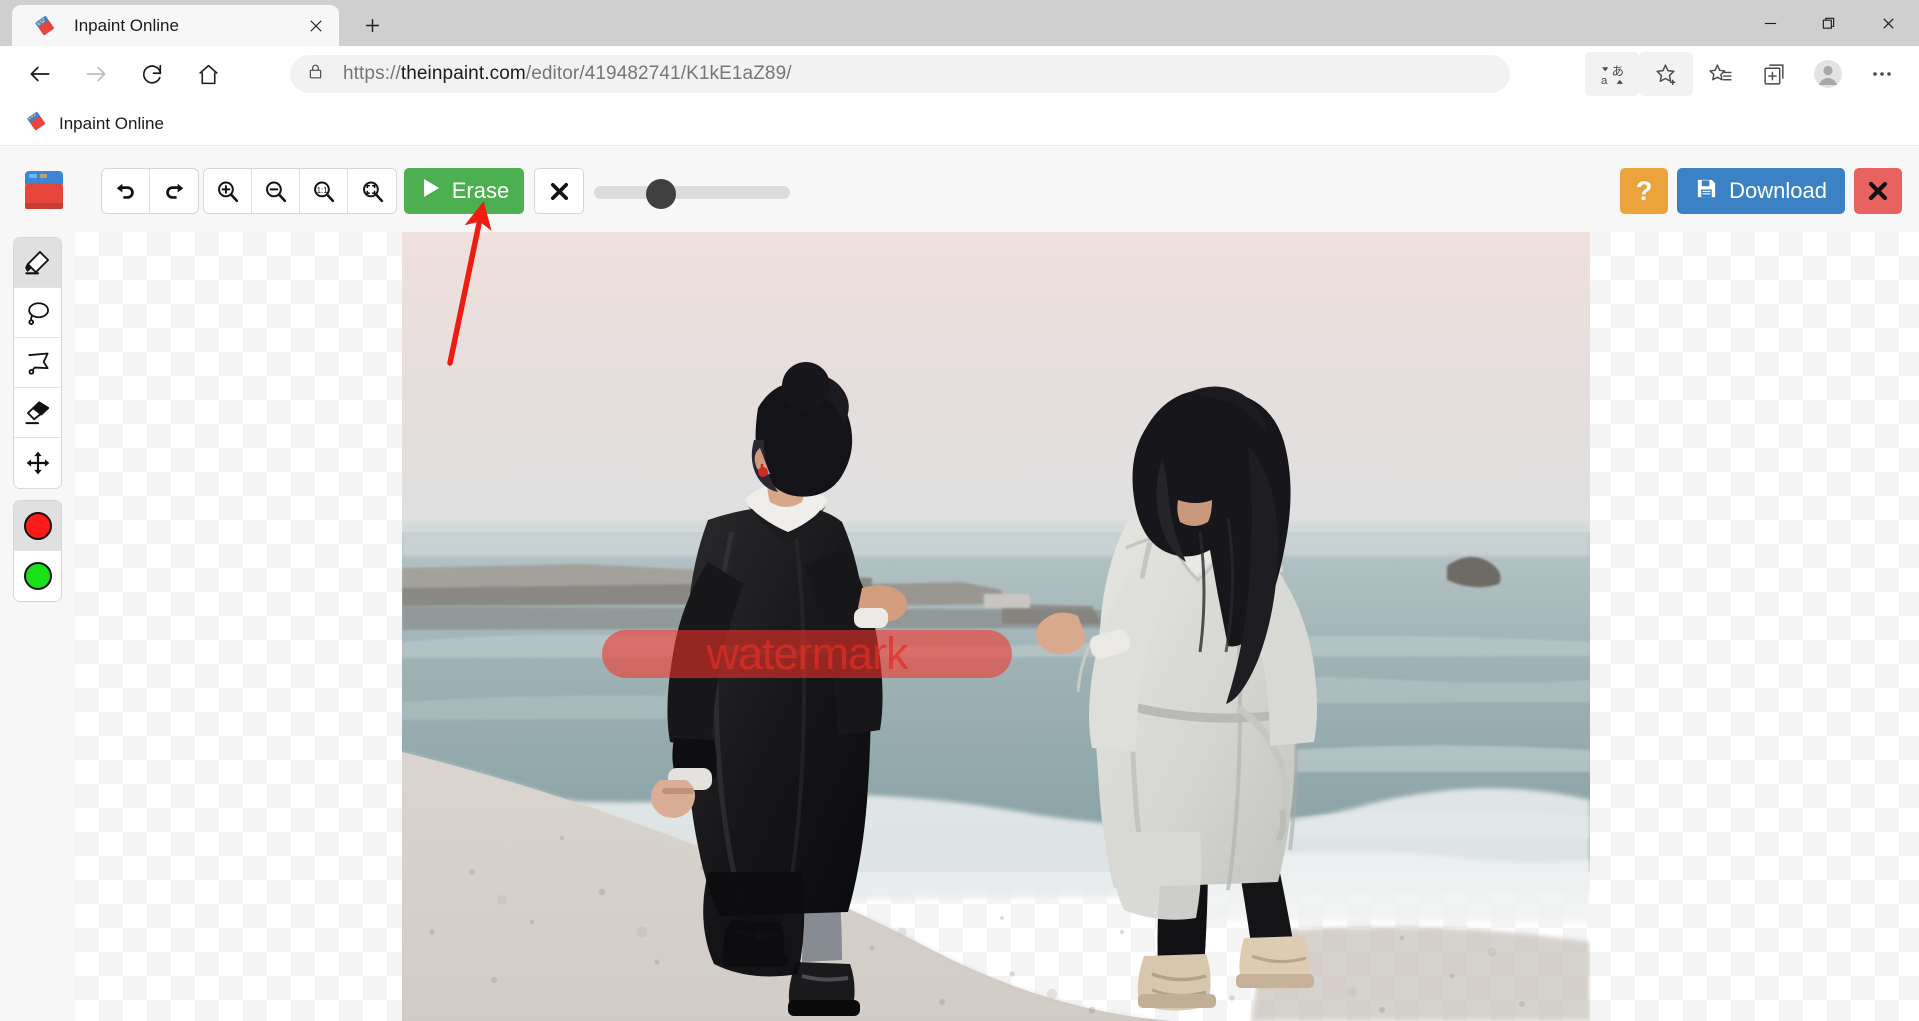 This screenshot has width=1919, height=1021. Describe the element at coordinates (480, 190) in the screenshot. I see `erase-button-label: Erase` at that location.